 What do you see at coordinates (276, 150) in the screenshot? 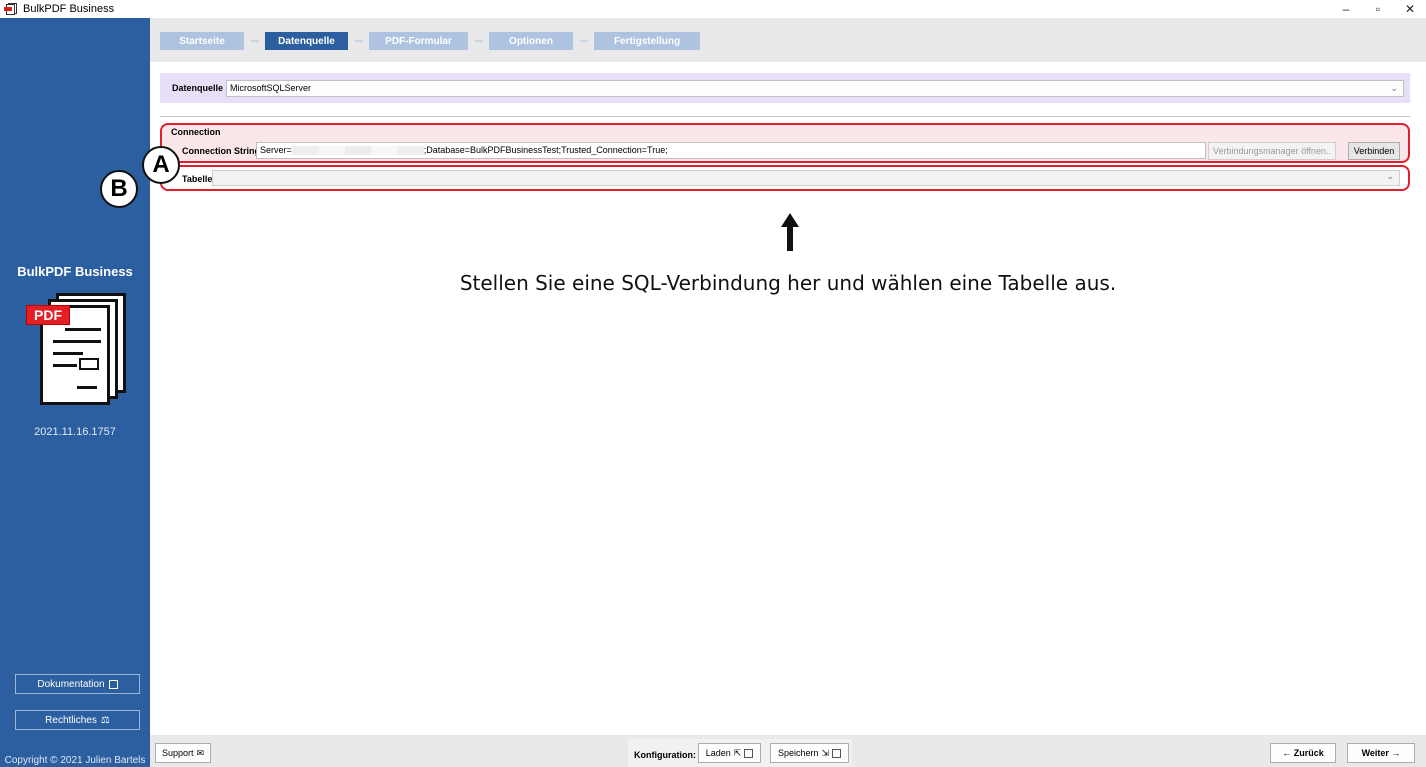
I see `connection-string-prefix: Server=` at bounding box center [276, 150].